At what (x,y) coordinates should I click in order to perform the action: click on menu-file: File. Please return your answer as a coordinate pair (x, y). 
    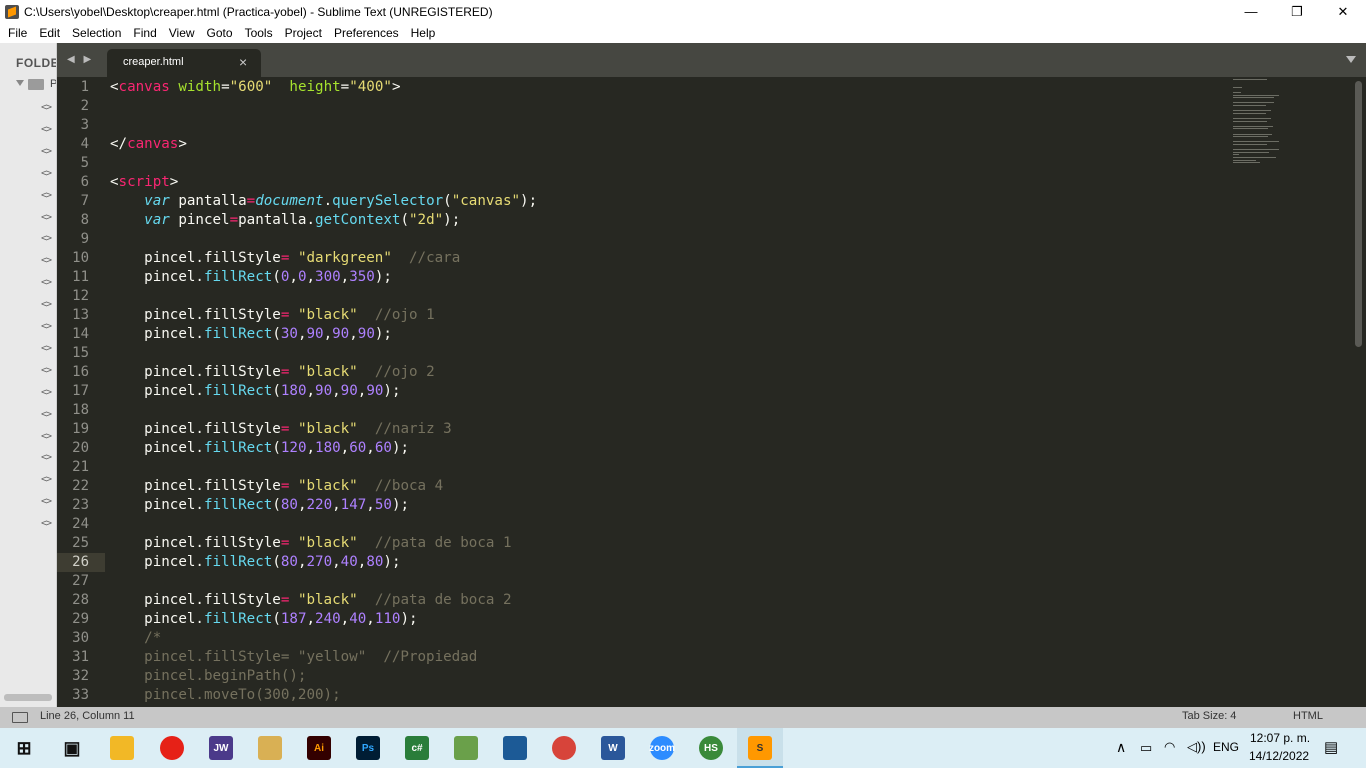
    Looking at the image, I should click on (17, 33).